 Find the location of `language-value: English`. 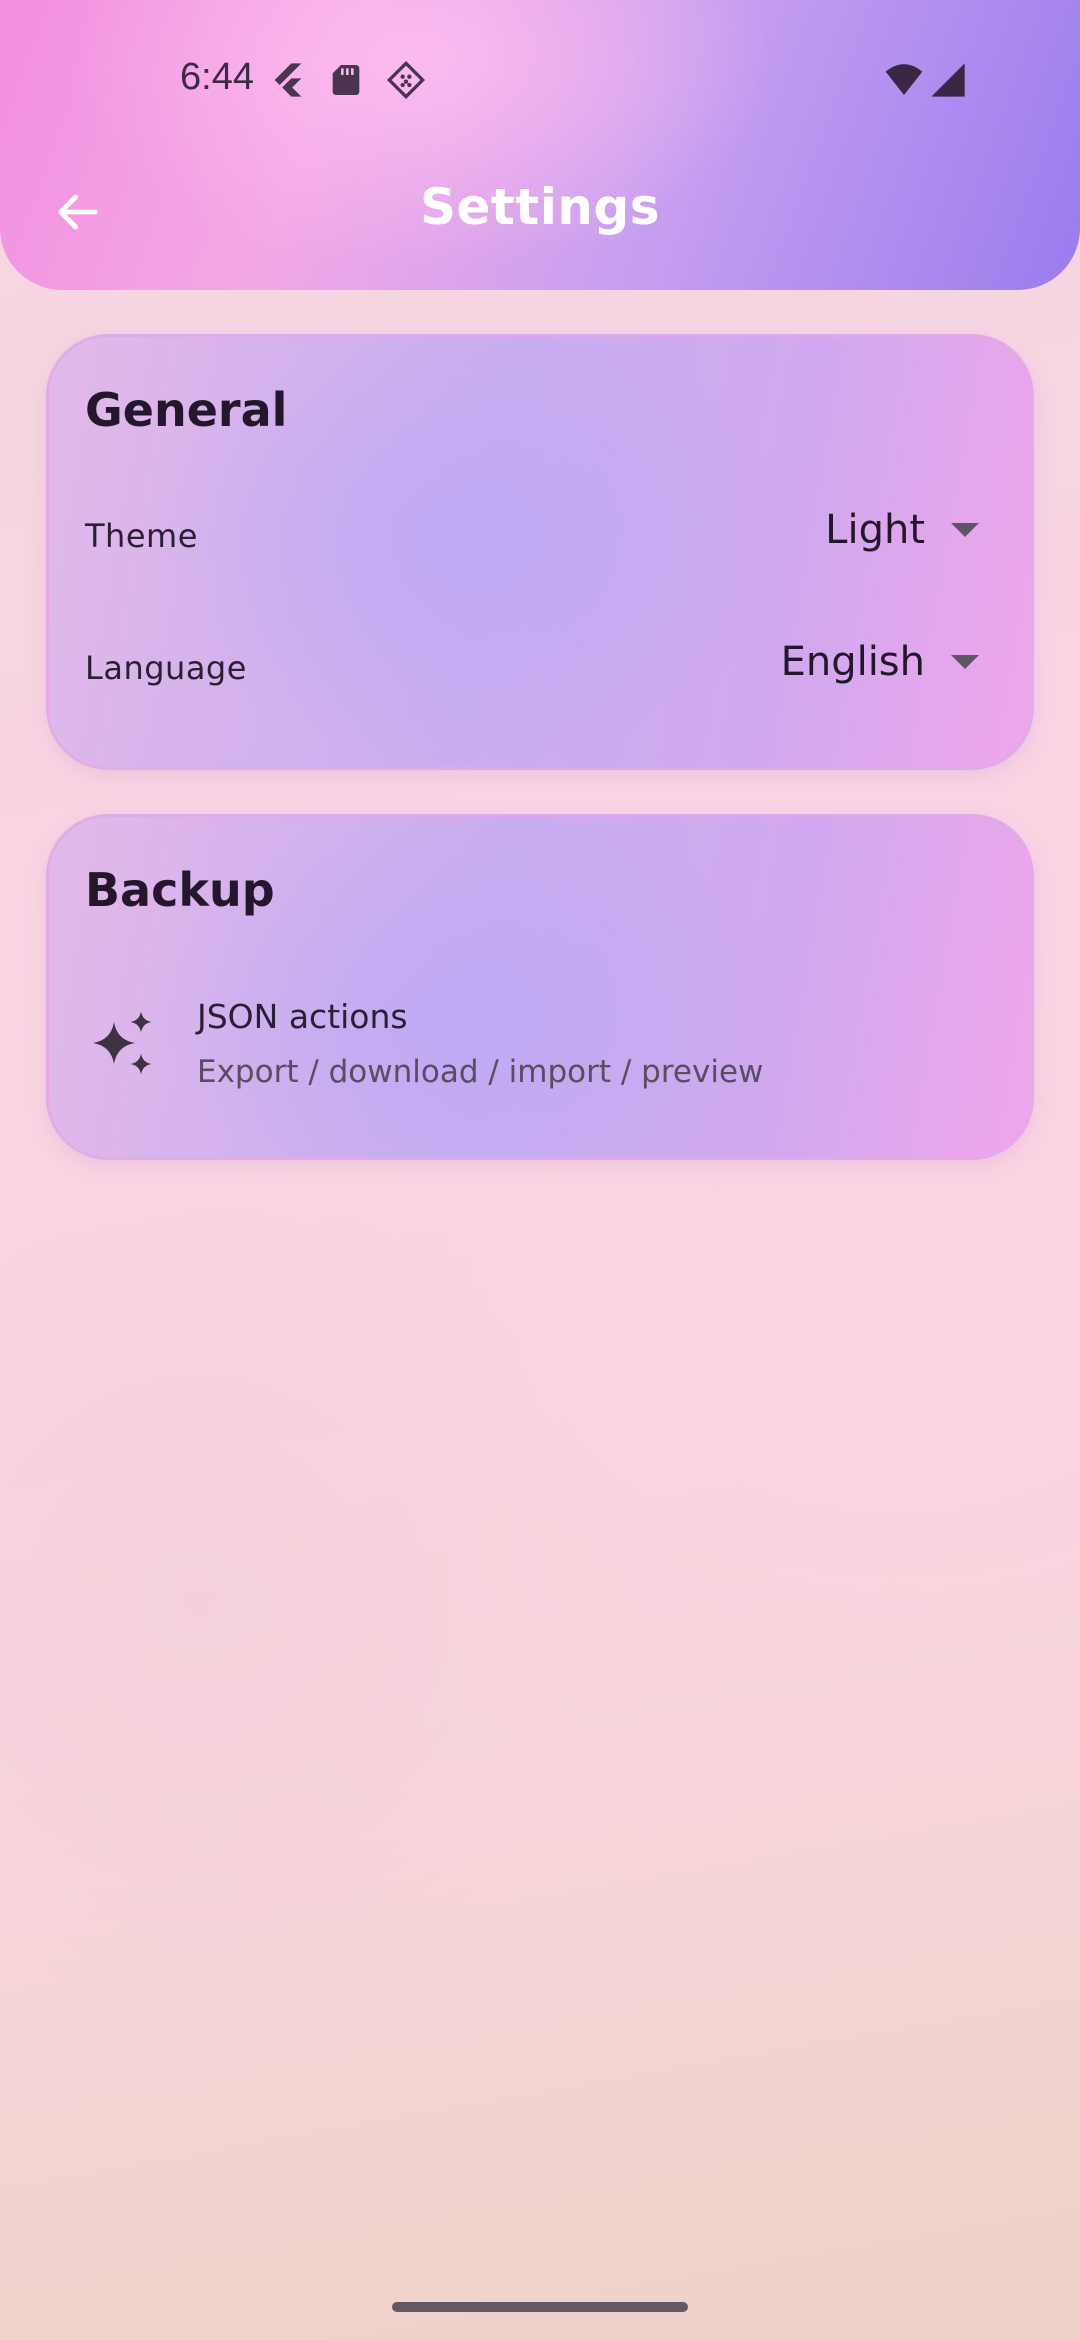

language-value: English is located at coordinates (852, 662).